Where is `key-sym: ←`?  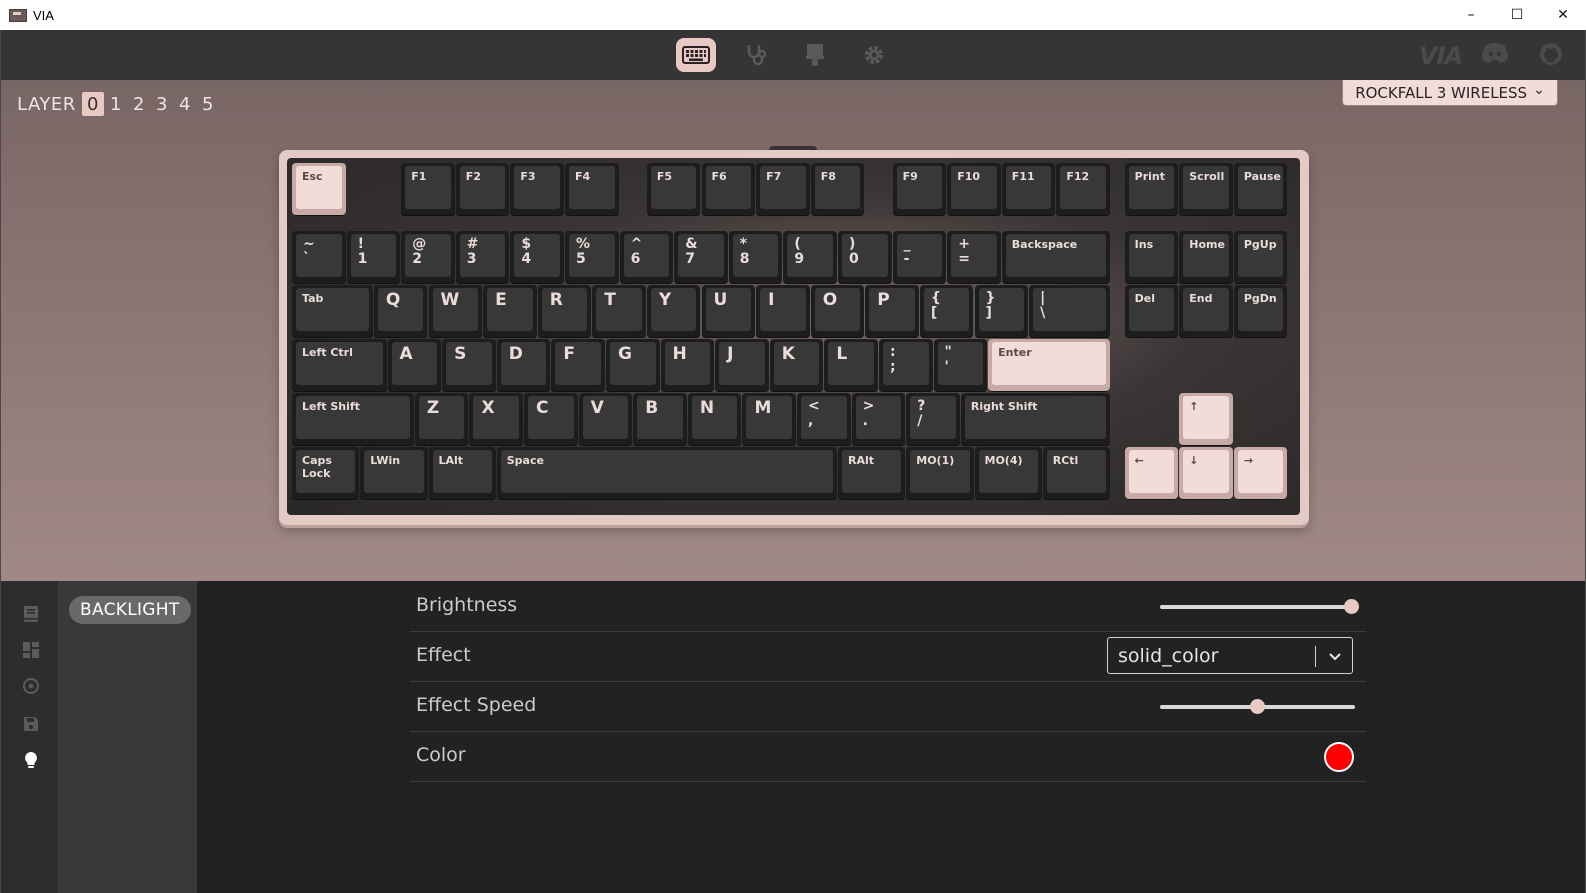 key-sym: ← is located at coordinates (1151, 473).